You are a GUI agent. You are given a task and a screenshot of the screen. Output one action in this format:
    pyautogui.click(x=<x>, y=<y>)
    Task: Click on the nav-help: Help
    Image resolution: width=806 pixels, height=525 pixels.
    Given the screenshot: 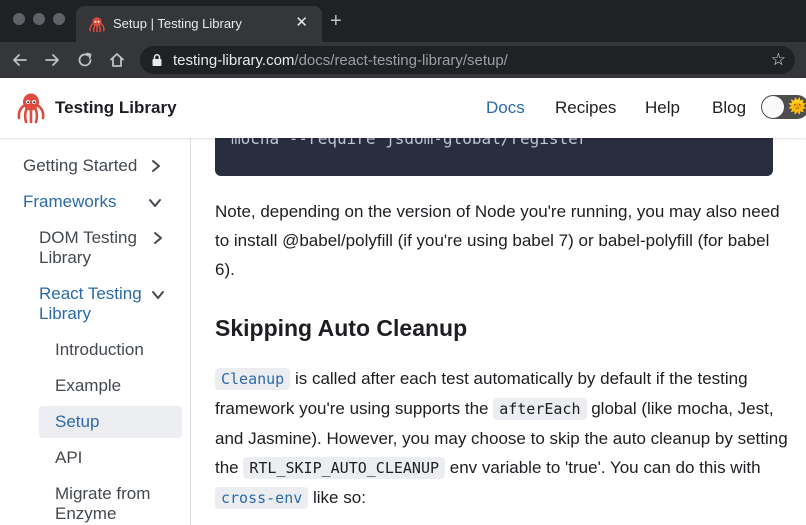 What is the action you would take?
    pyautogui.click(x=662, y=108)
    